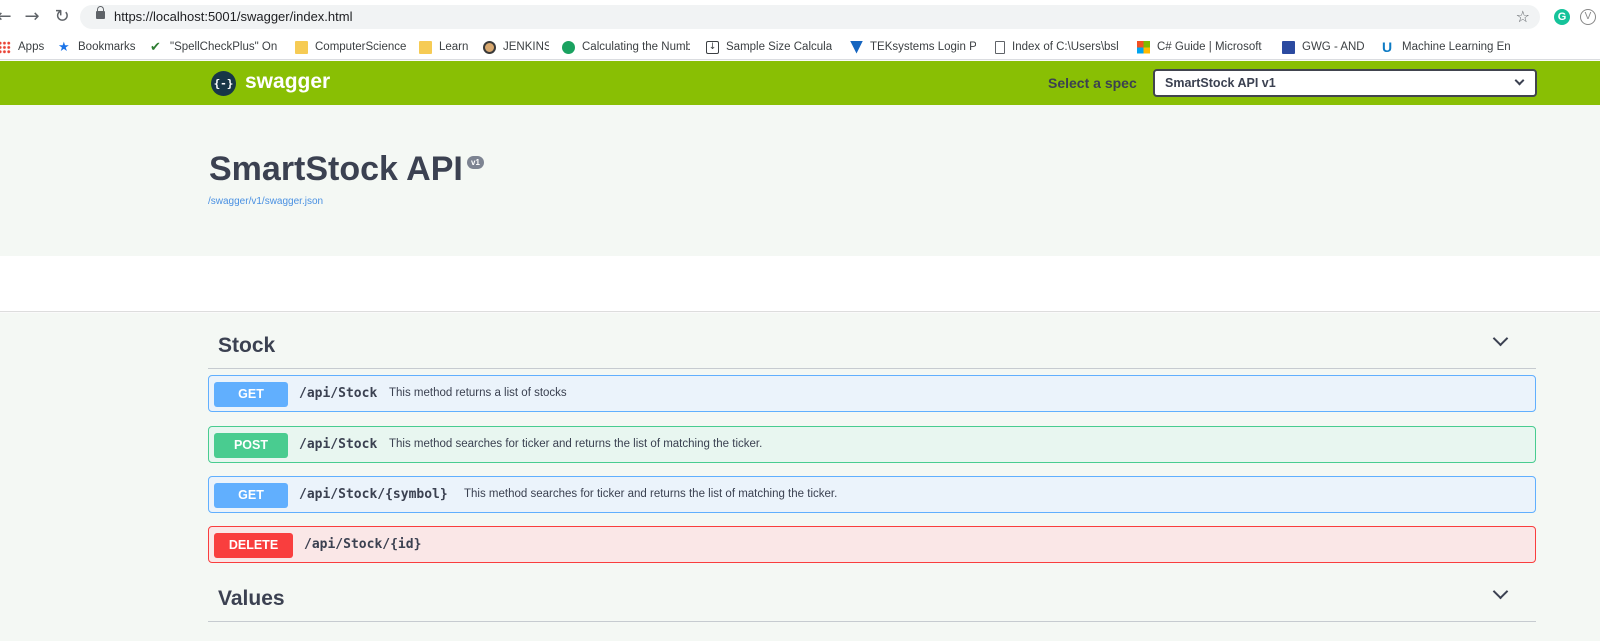 The height and width of the screenshot is (641, 1600). I want to click on file-icon, so click(1000, 47).